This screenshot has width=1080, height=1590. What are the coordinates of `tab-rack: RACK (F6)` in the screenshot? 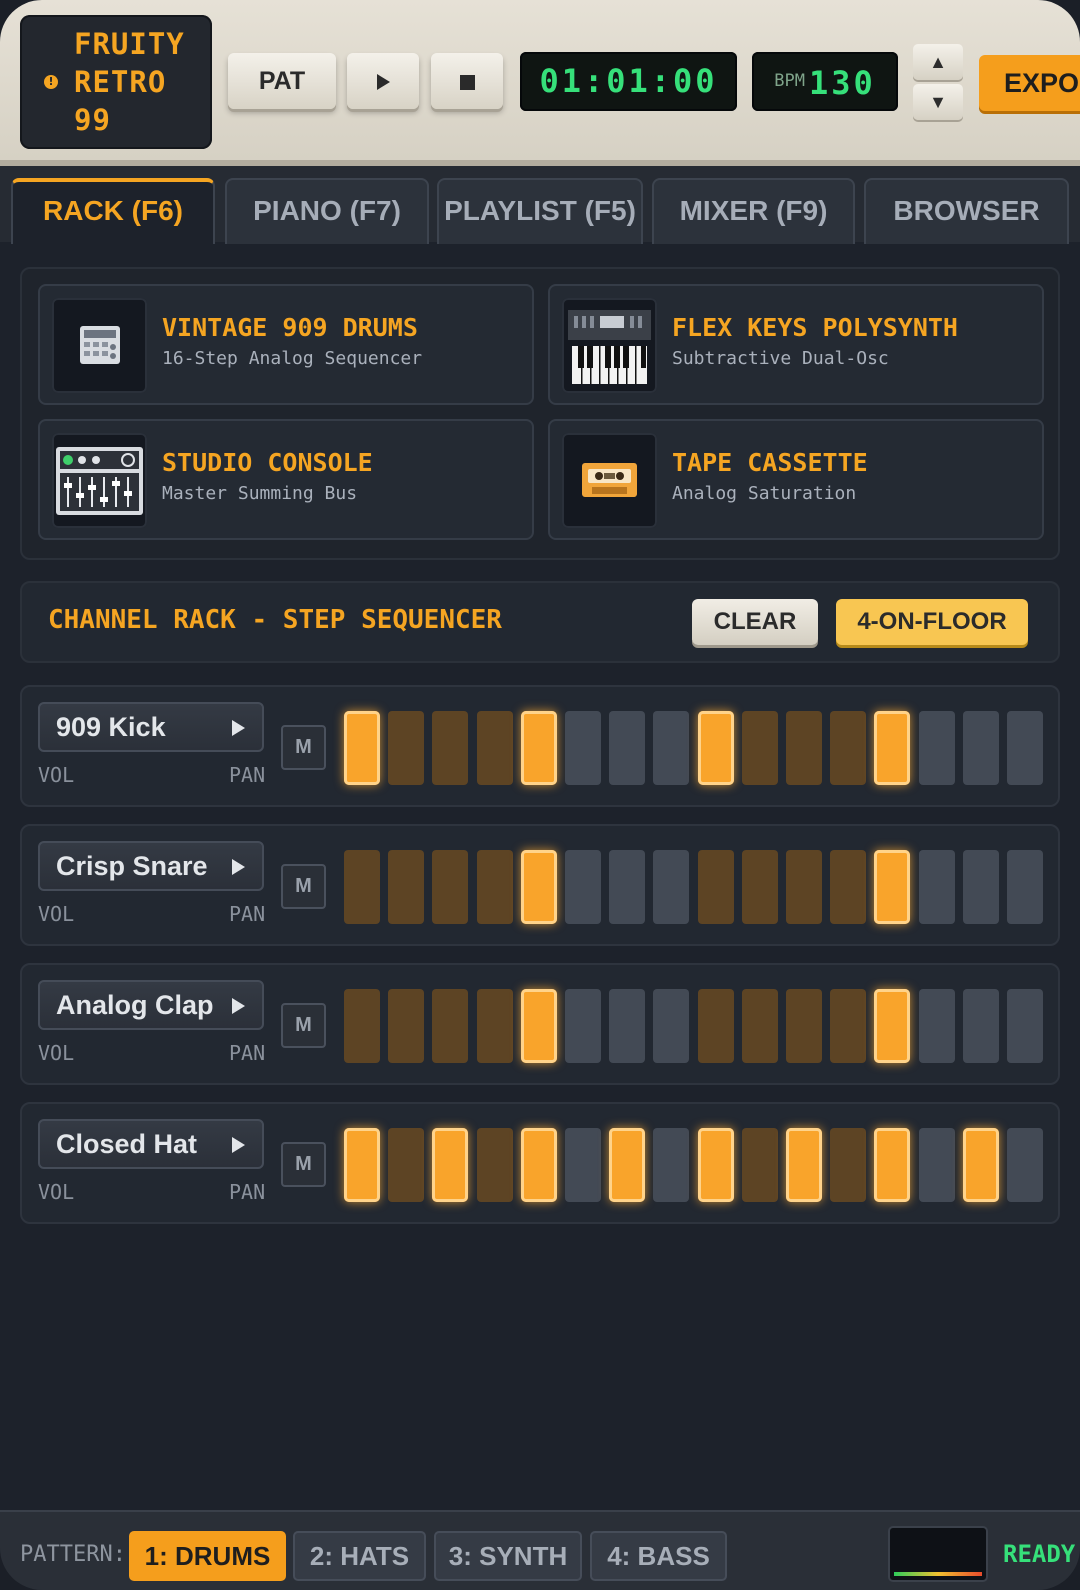 It's located at (113, 211).